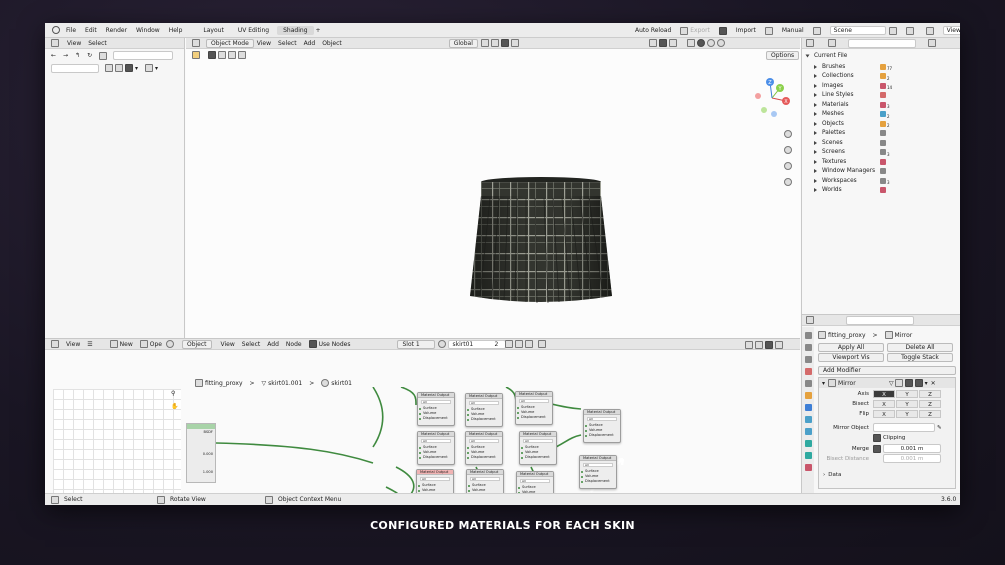 This screenshot has width=1005, height=565. I want to click on view-layer-selector: ViewLayer, so click(951, 30).